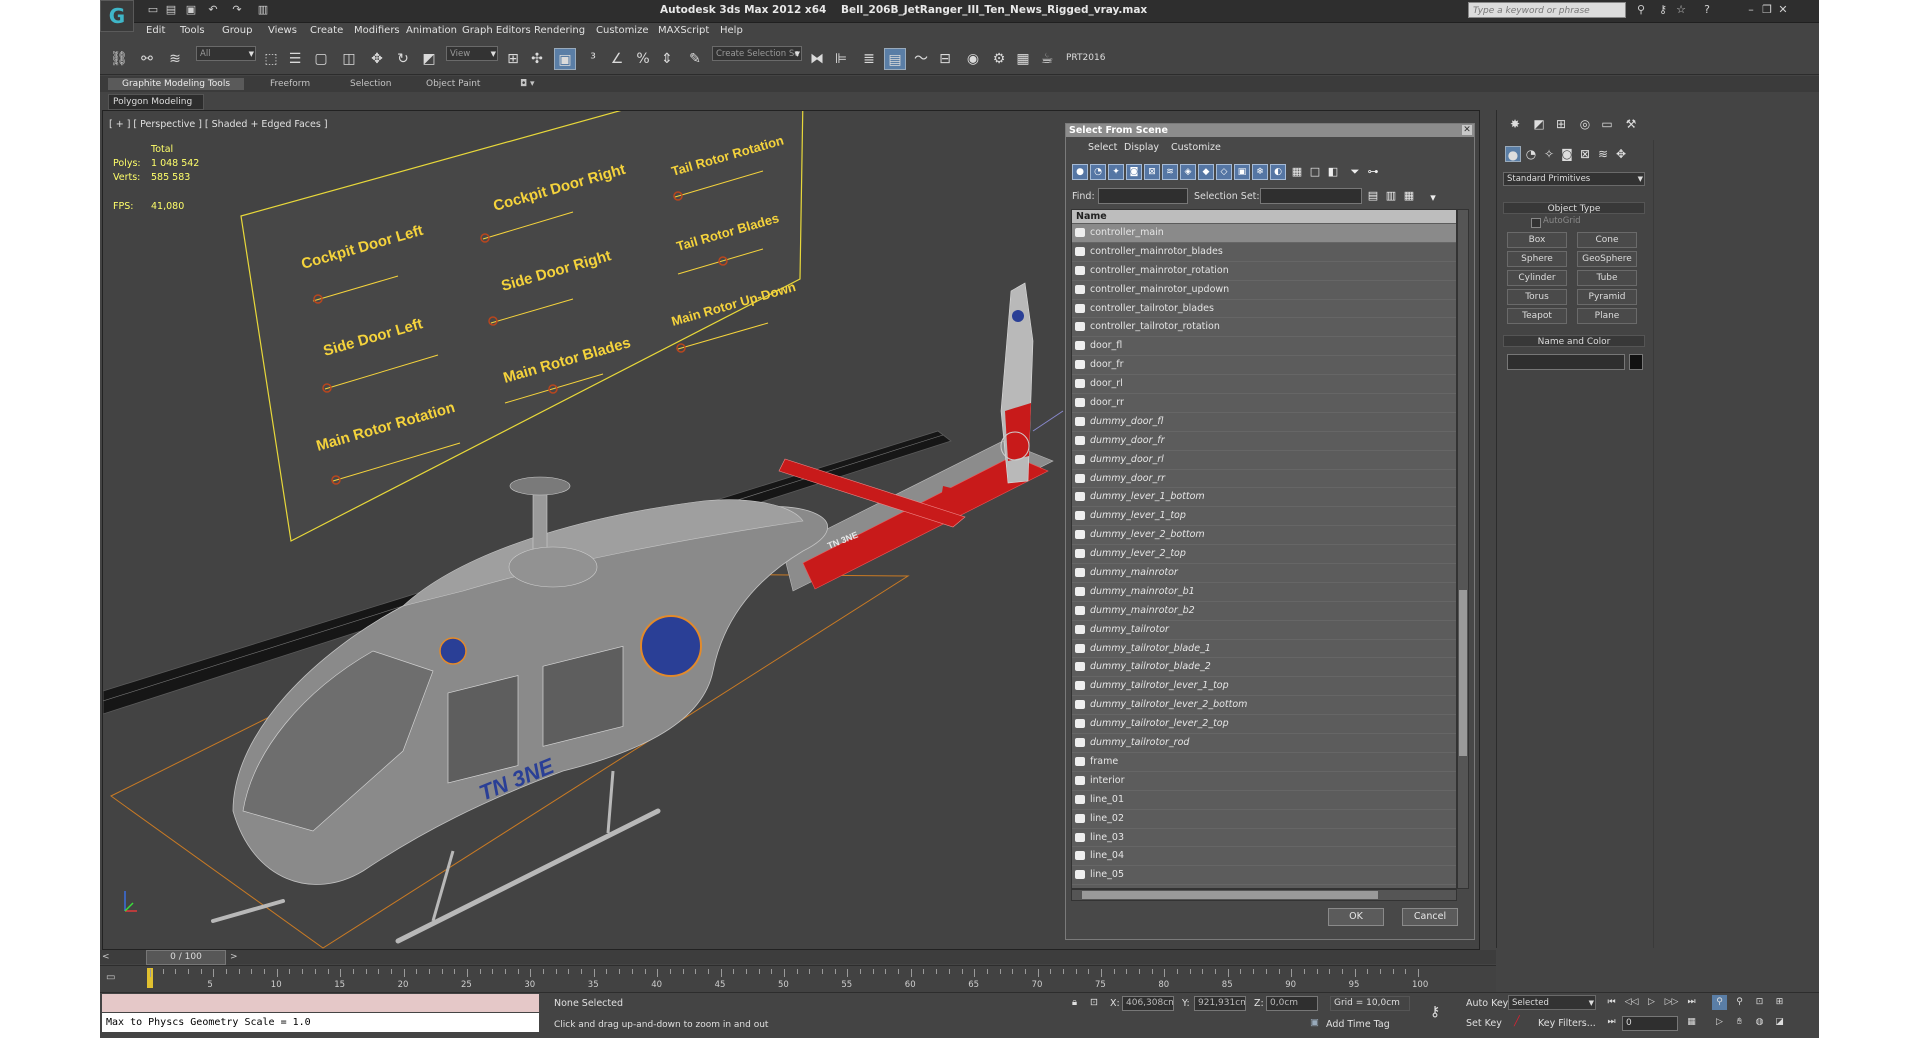 This screenshot has width=1920, height=1038. Describe the element at coordinates (1264, 668) in the screenshot. I see `list-item: dummy_tailrotor_blade_2` at that location.